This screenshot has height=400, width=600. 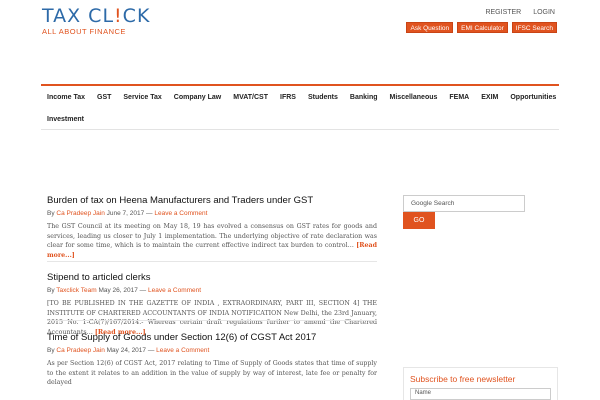 What do you see at coordinates (323, 97) in the screenshot?
I see `nav-item-students: Students` at bounding box center [323, 97].